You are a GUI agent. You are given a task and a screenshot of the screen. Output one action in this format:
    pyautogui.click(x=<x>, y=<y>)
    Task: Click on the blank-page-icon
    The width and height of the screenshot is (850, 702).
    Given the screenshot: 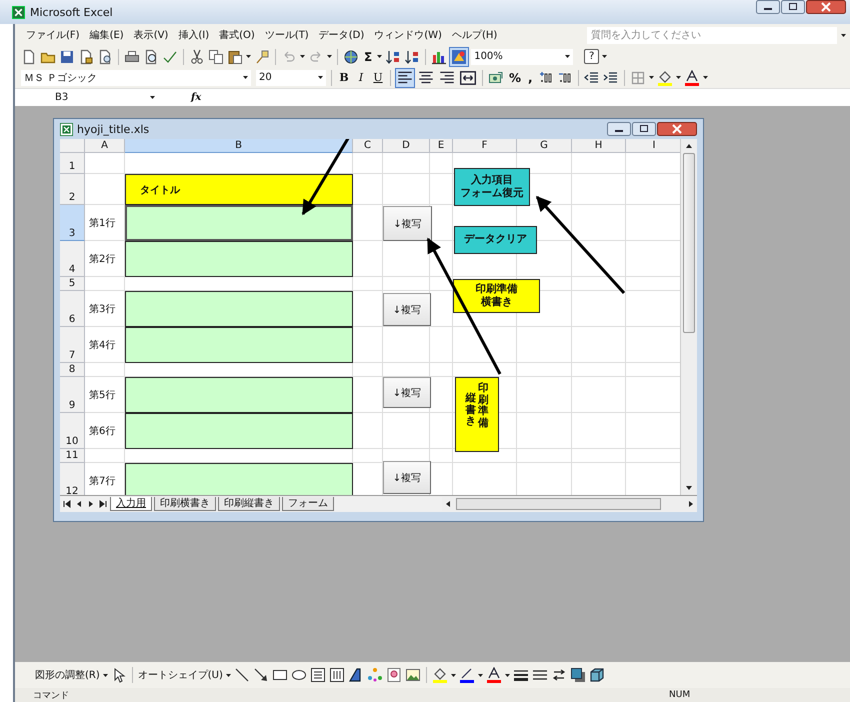 What is the action you would take?
    pyautogui.click(x=29, y=56)
    